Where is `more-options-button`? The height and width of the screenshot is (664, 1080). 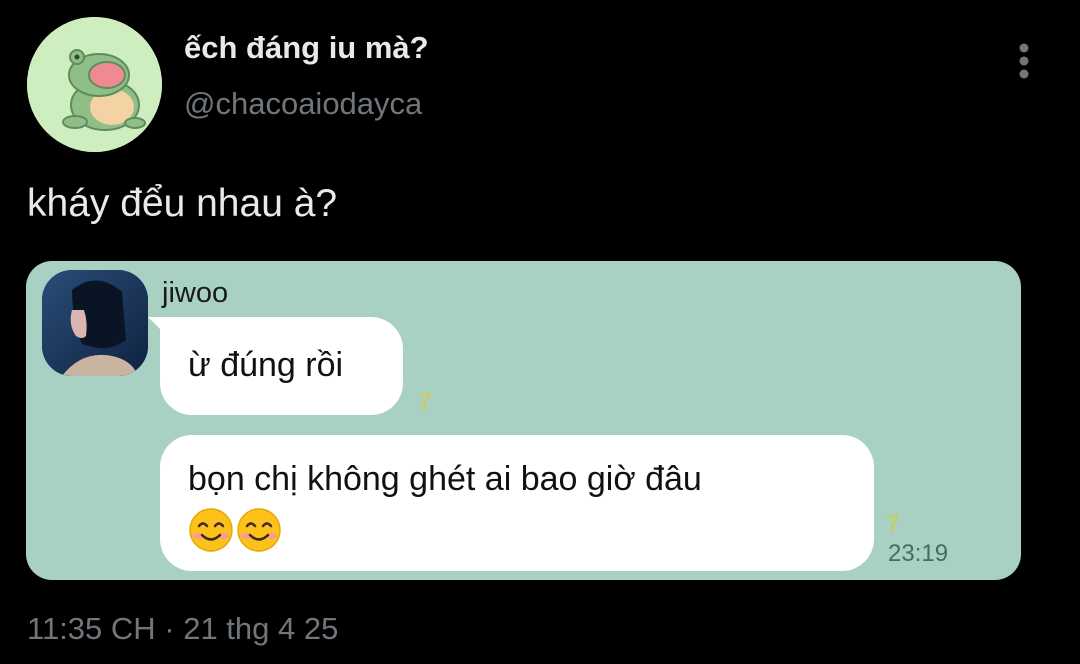
more-options-button is located at coordinates (1024, 61).